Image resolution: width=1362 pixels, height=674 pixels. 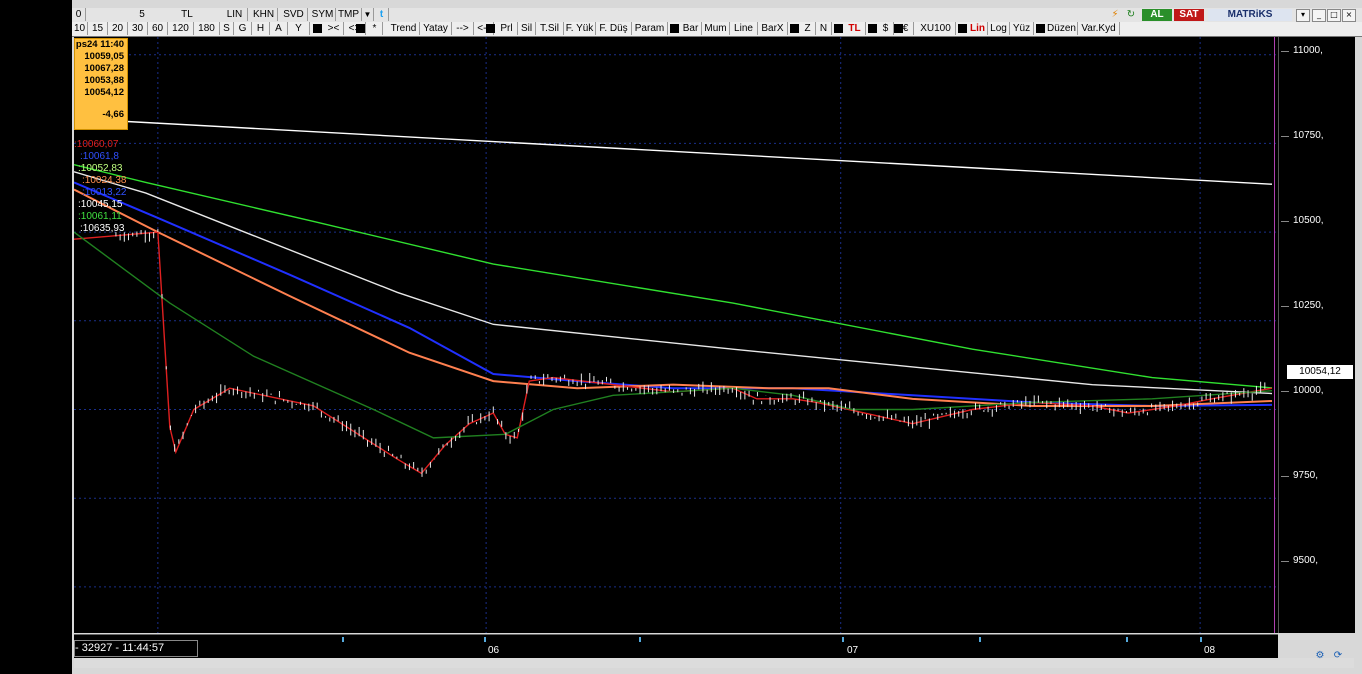 I want to click on tb-a: A, so click(x=279, y=28).